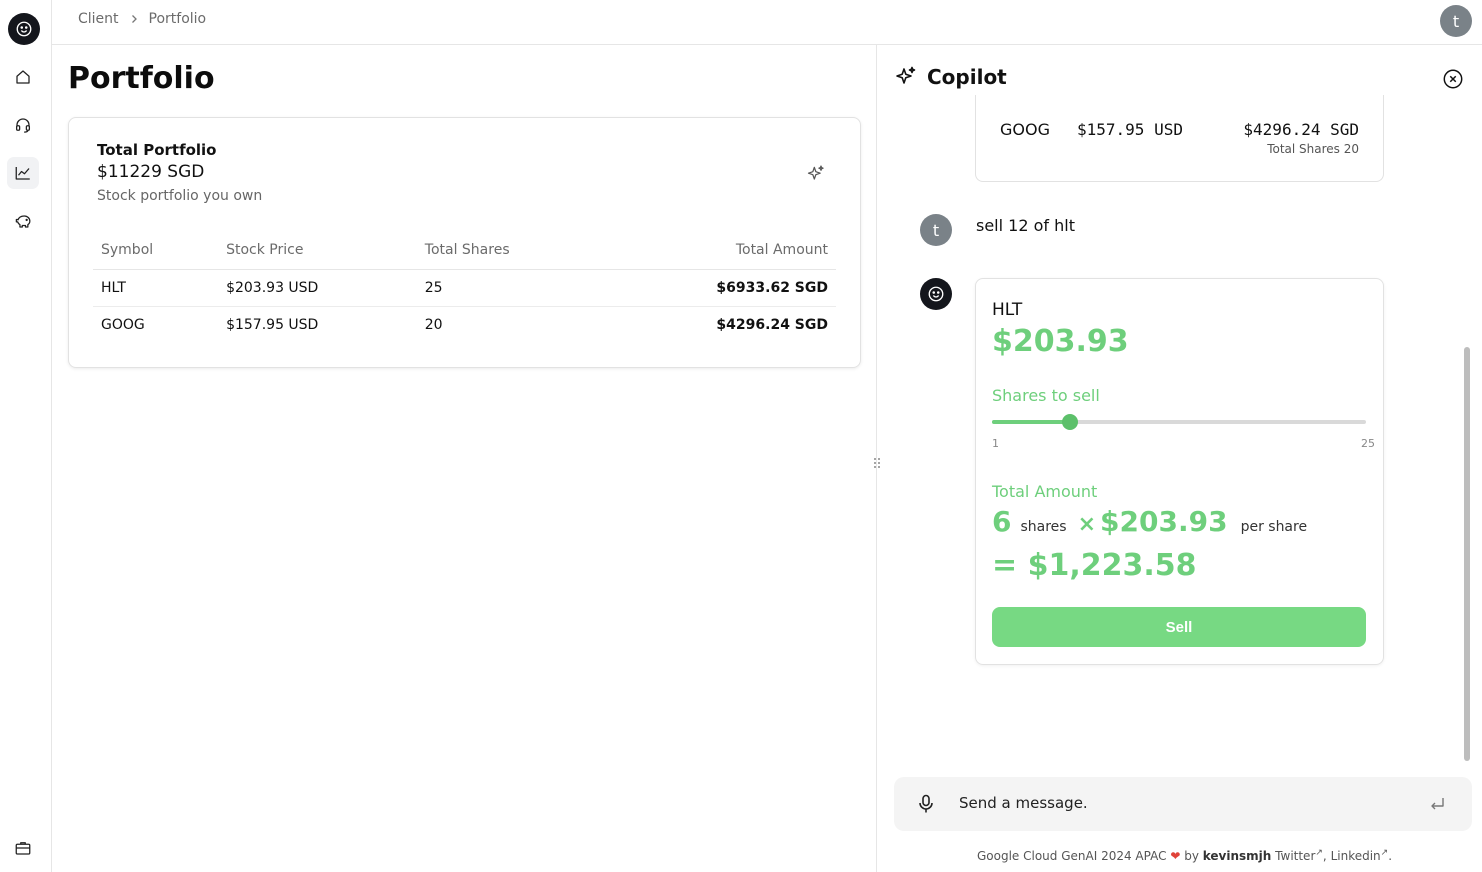 This screenshot has width=1482, height=872. I want to click on bot-avatar, so click(936, 294).